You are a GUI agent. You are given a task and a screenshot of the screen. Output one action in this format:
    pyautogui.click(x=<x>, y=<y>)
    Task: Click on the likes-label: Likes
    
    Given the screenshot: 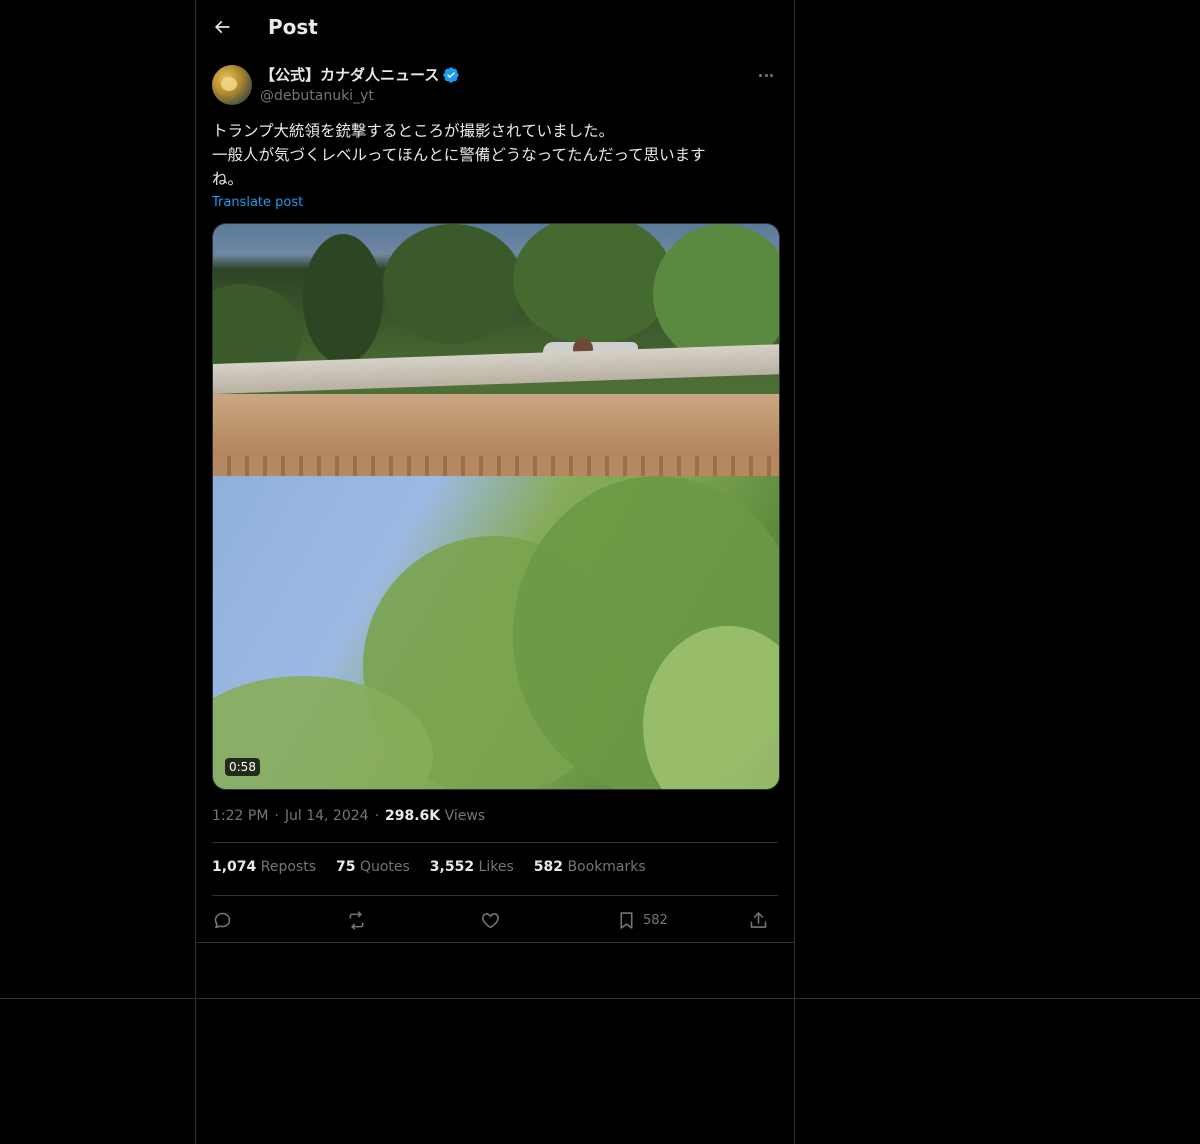 What is the action you would take?
    pyautogui.click(x=496, y=867)
    